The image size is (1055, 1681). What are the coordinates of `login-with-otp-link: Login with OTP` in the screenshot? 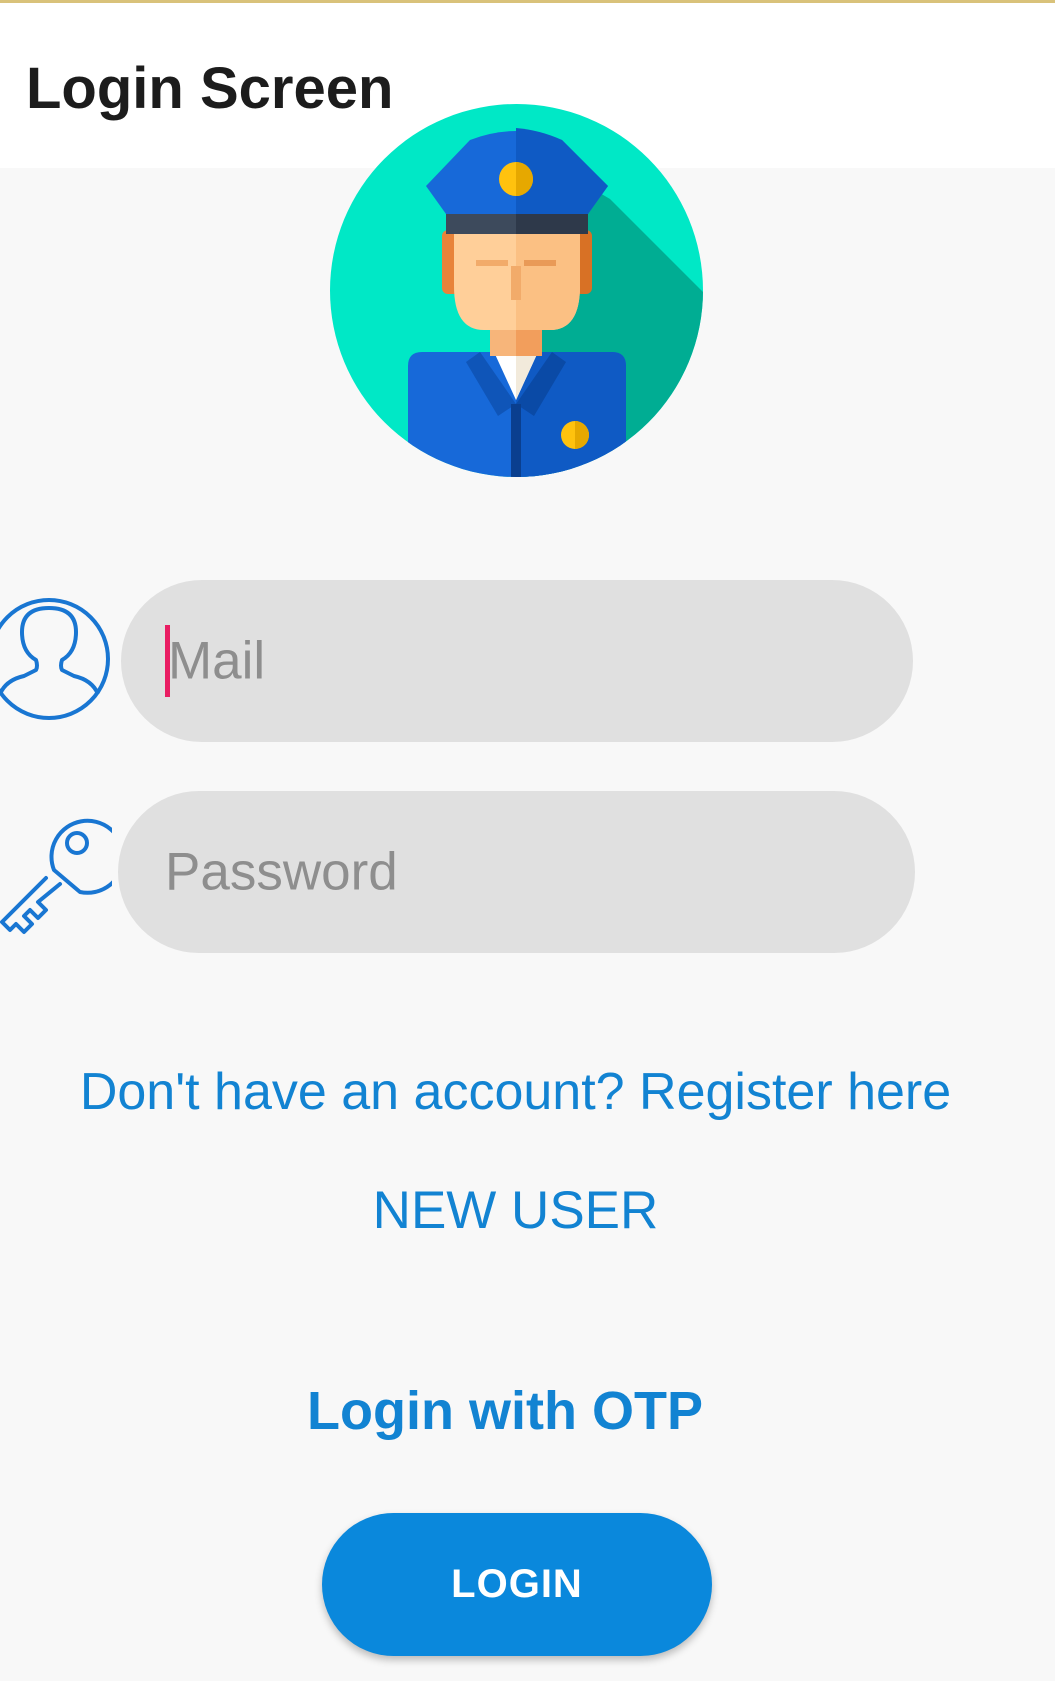 It's located at (505, 1411).